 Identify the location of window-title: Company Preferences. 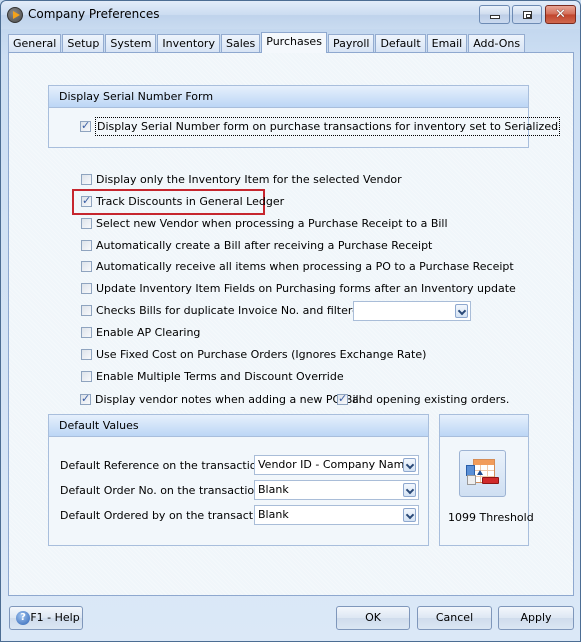
(94, 14).